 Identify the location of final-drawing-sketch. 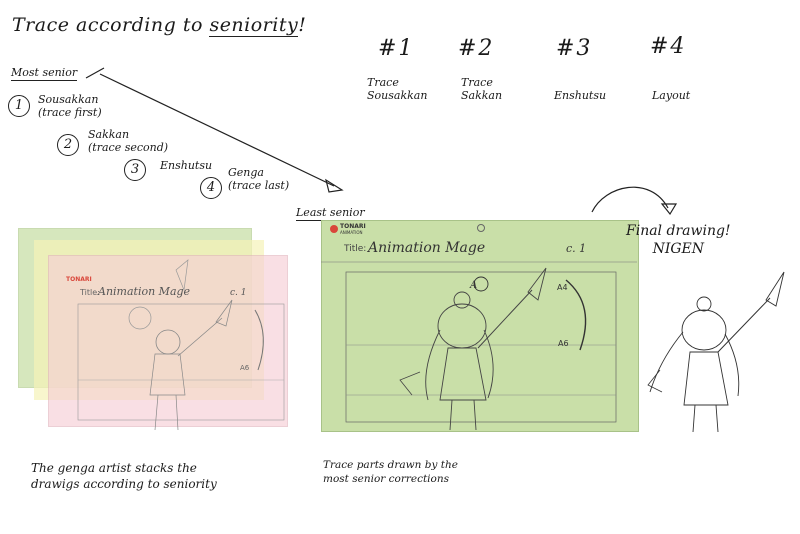
(716, 352).